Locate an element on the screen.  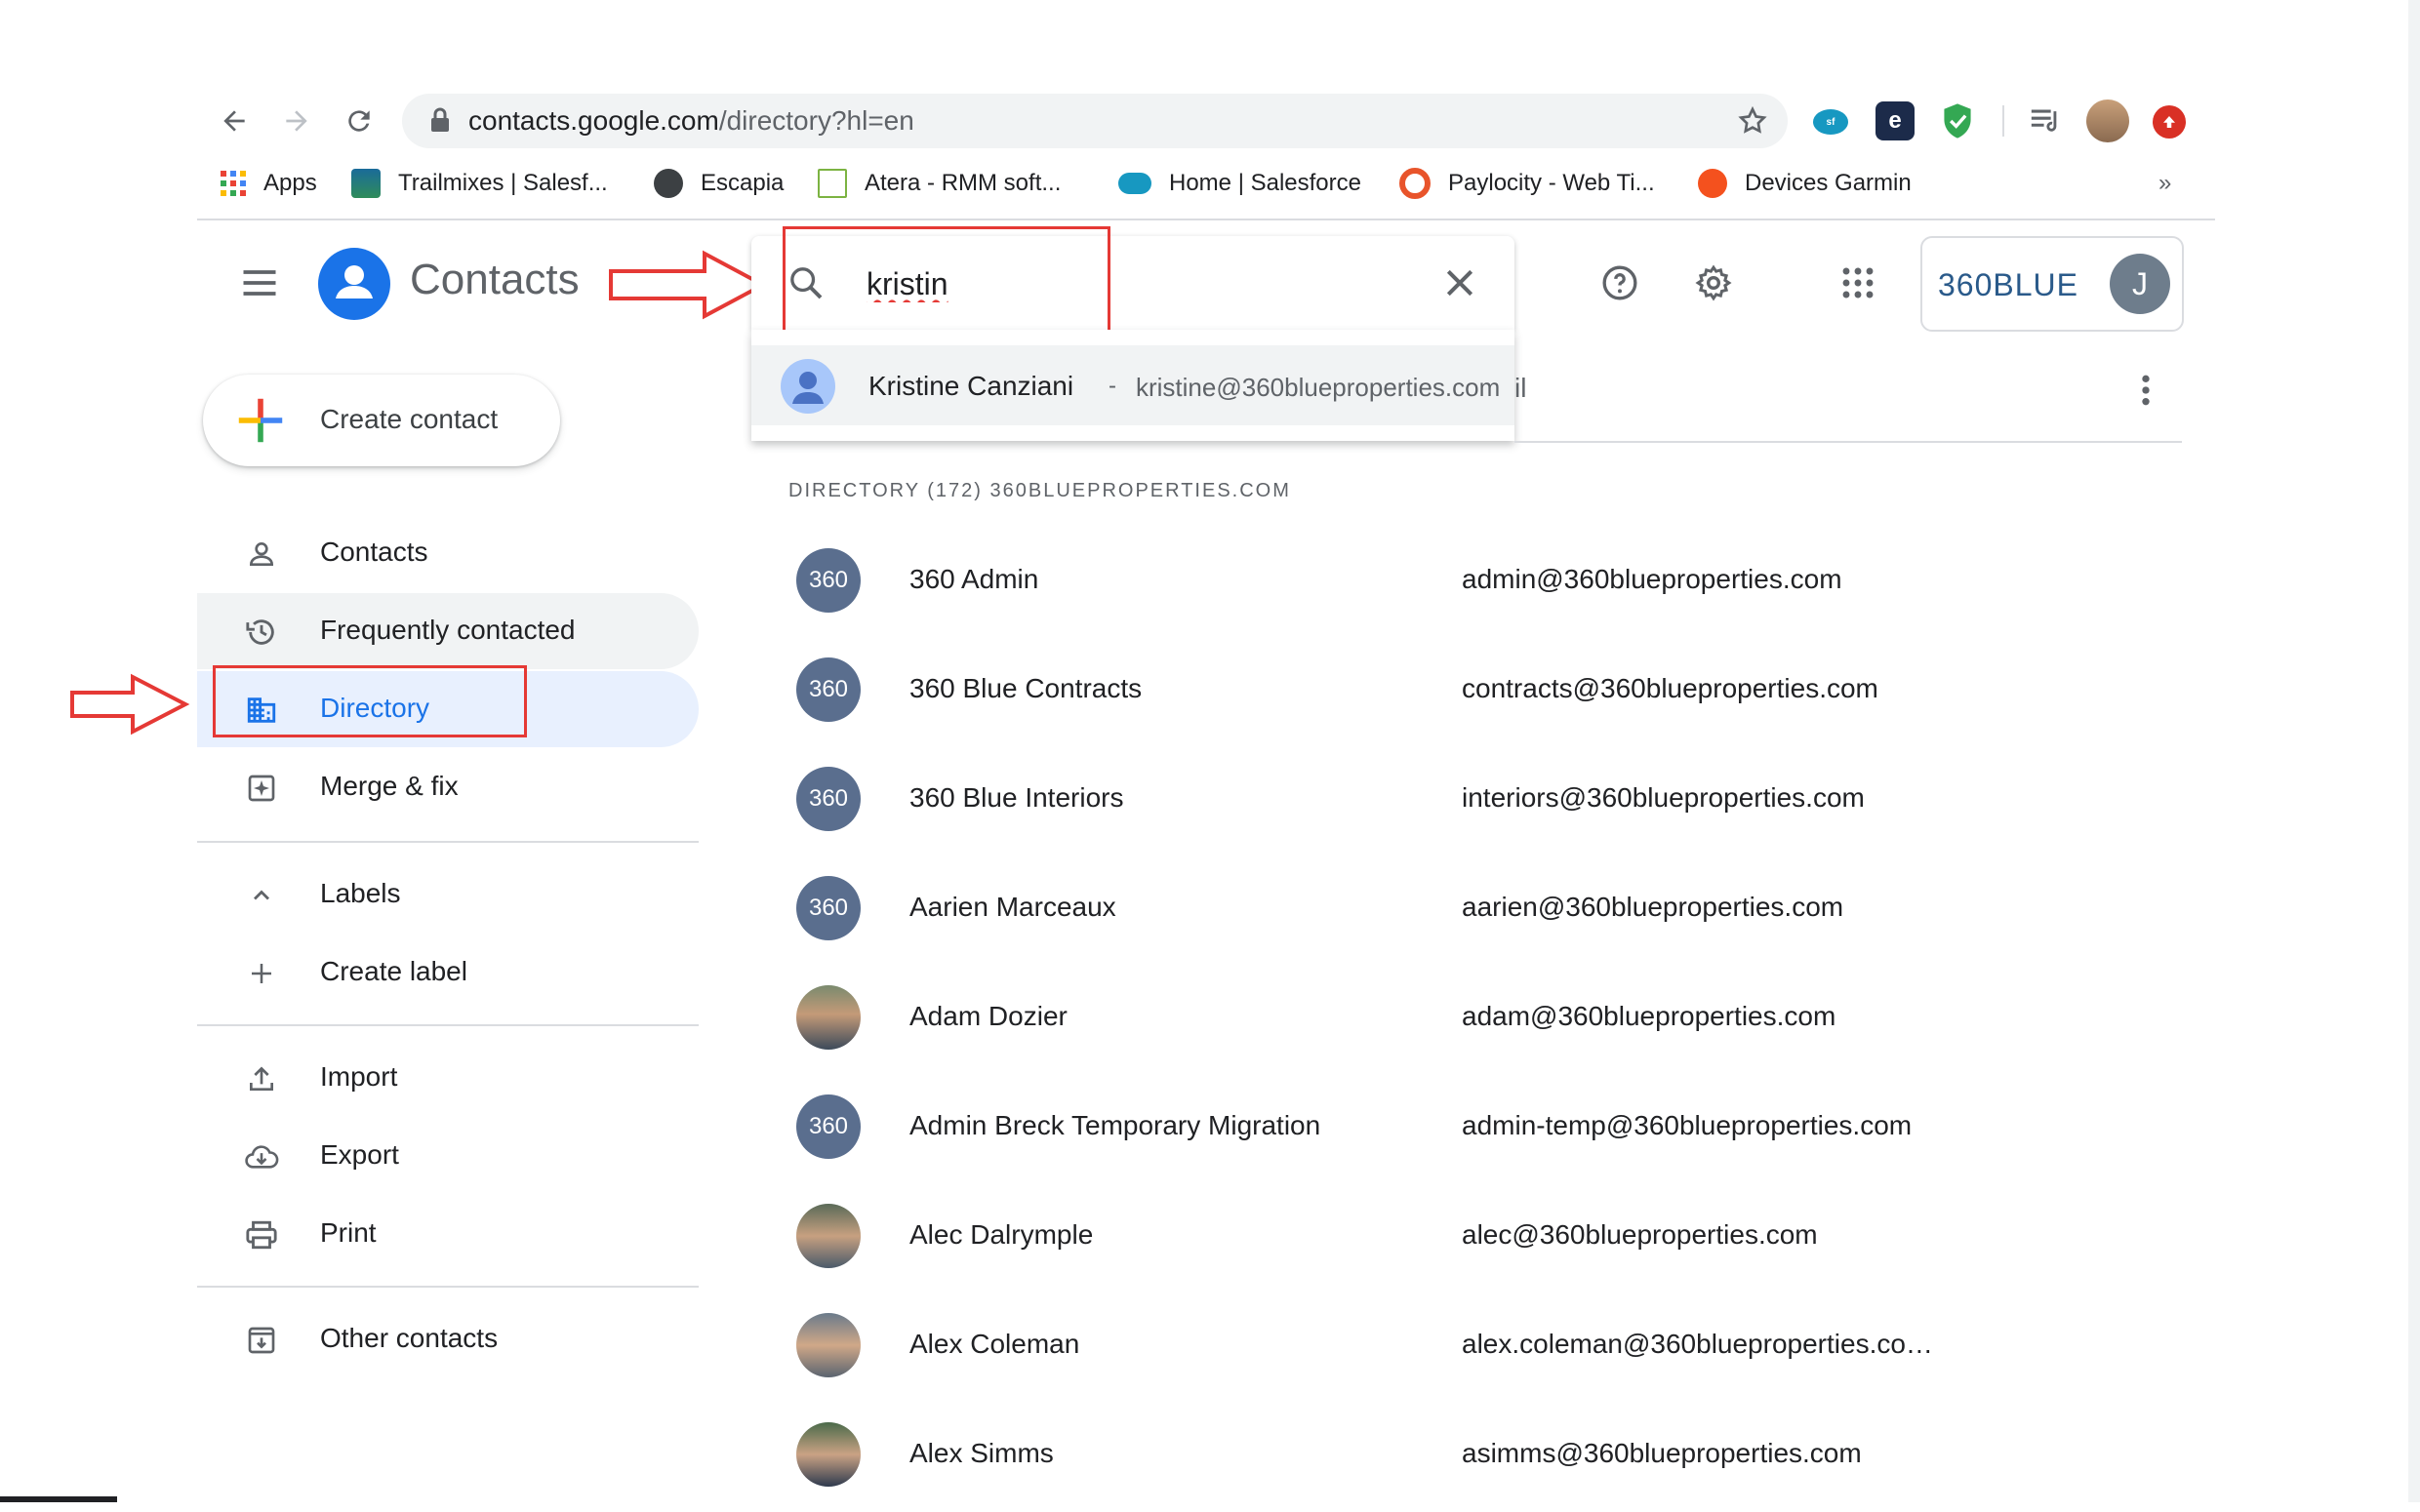
brand-logo: 360BLUE is located at coordinates (2008, 284).